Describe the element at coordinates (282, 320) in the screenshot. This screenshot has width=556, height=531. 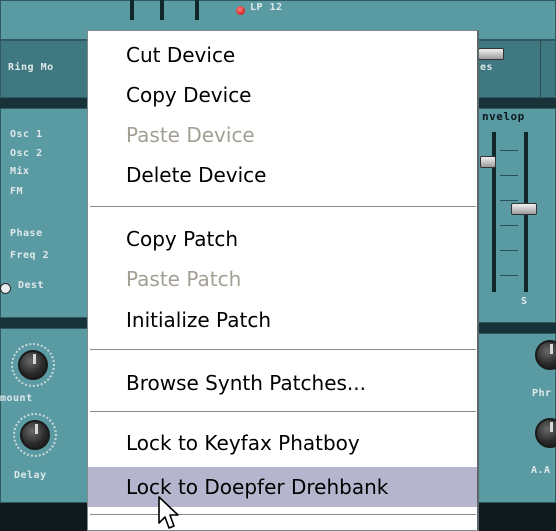
I see `menu-item-initialize-patch: Initialize Patch` at that location.